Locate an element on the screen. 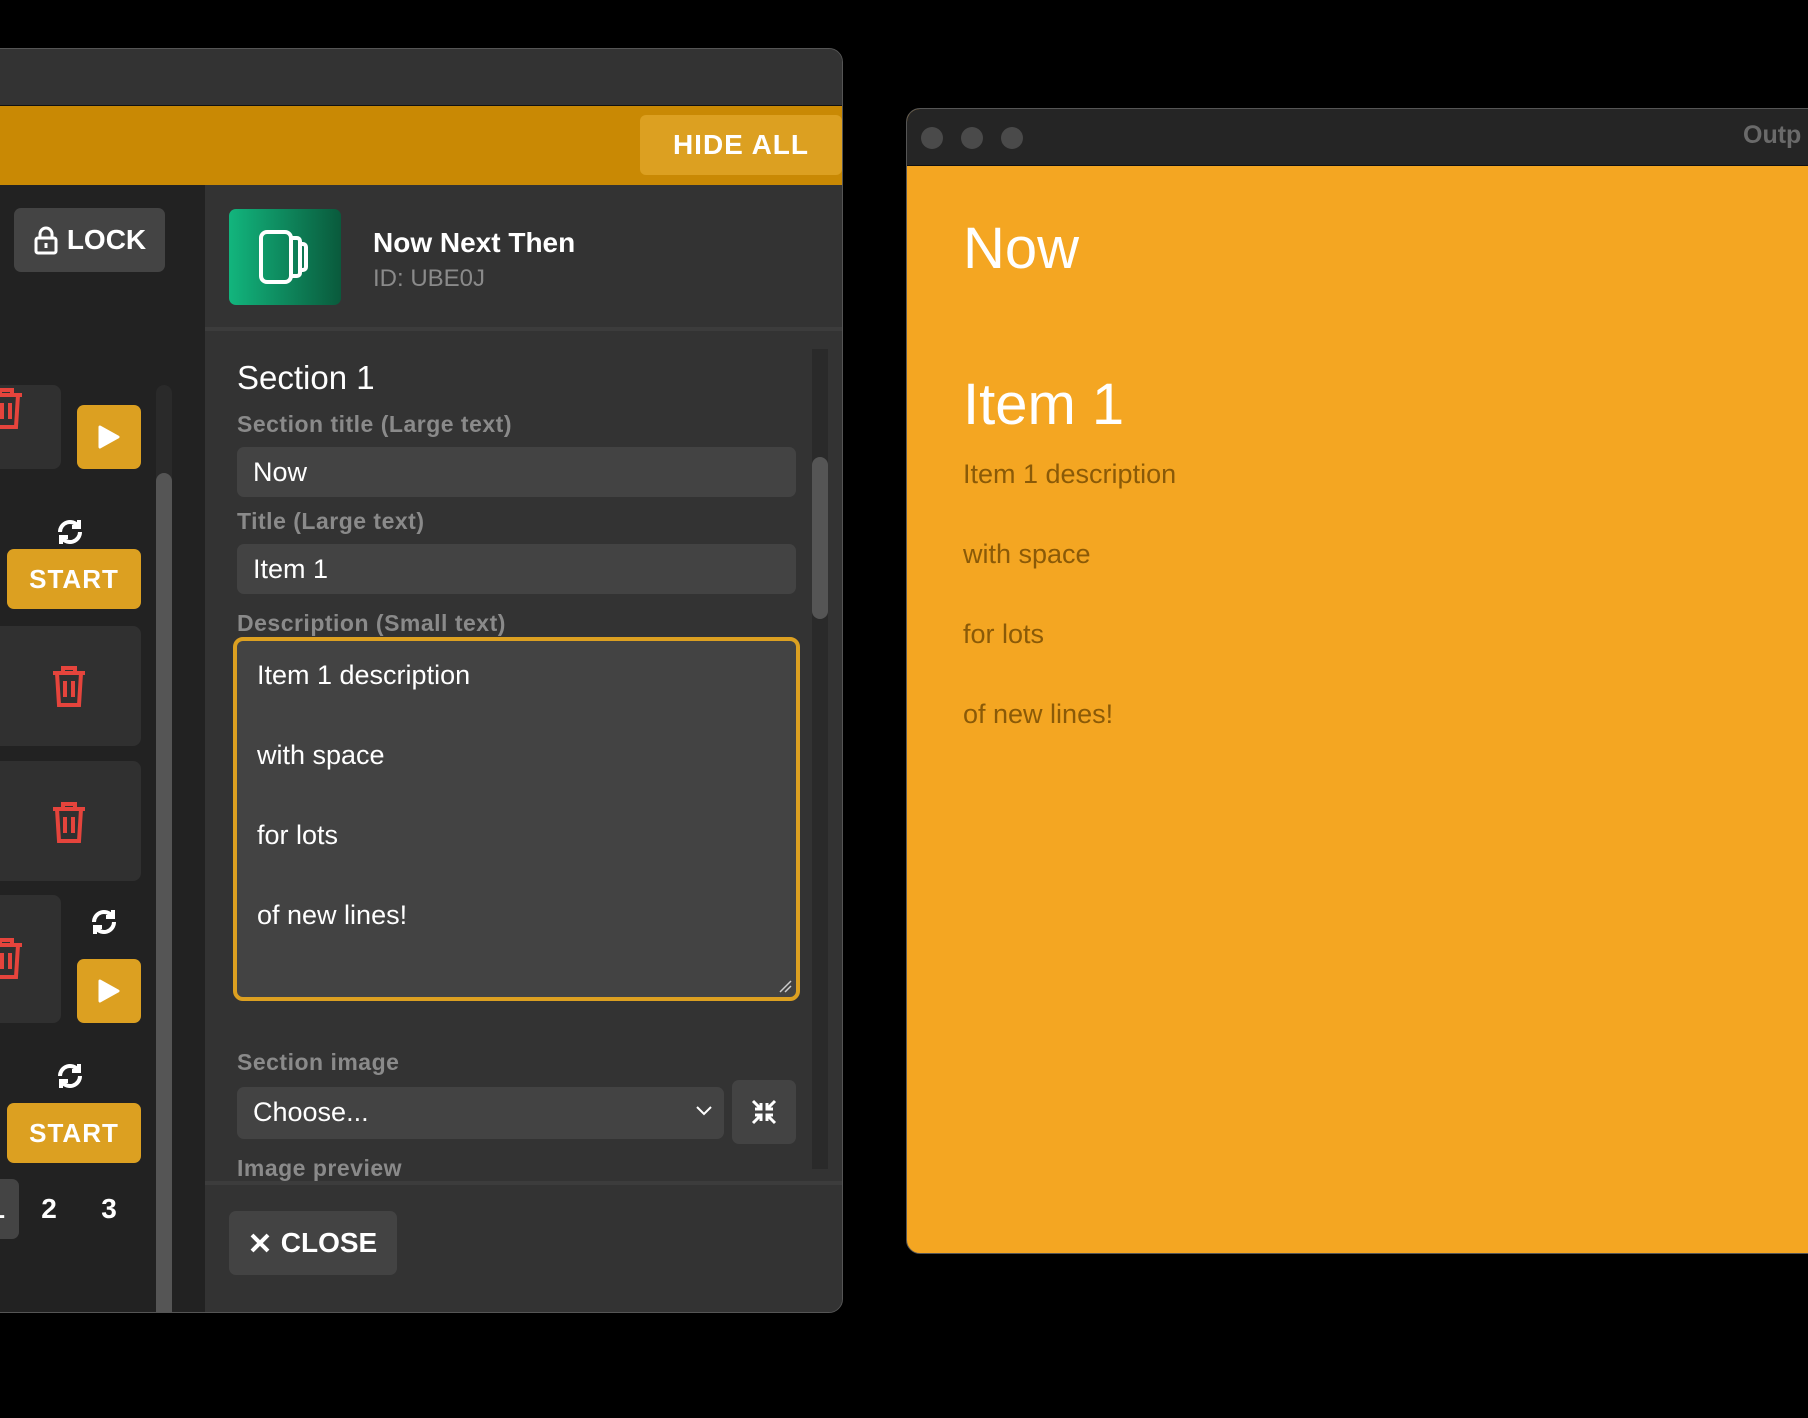 Image resolution: width=1808 pixels, height=1418 pixels. close-label: CLOSE is located at coordinates (329, 1242).